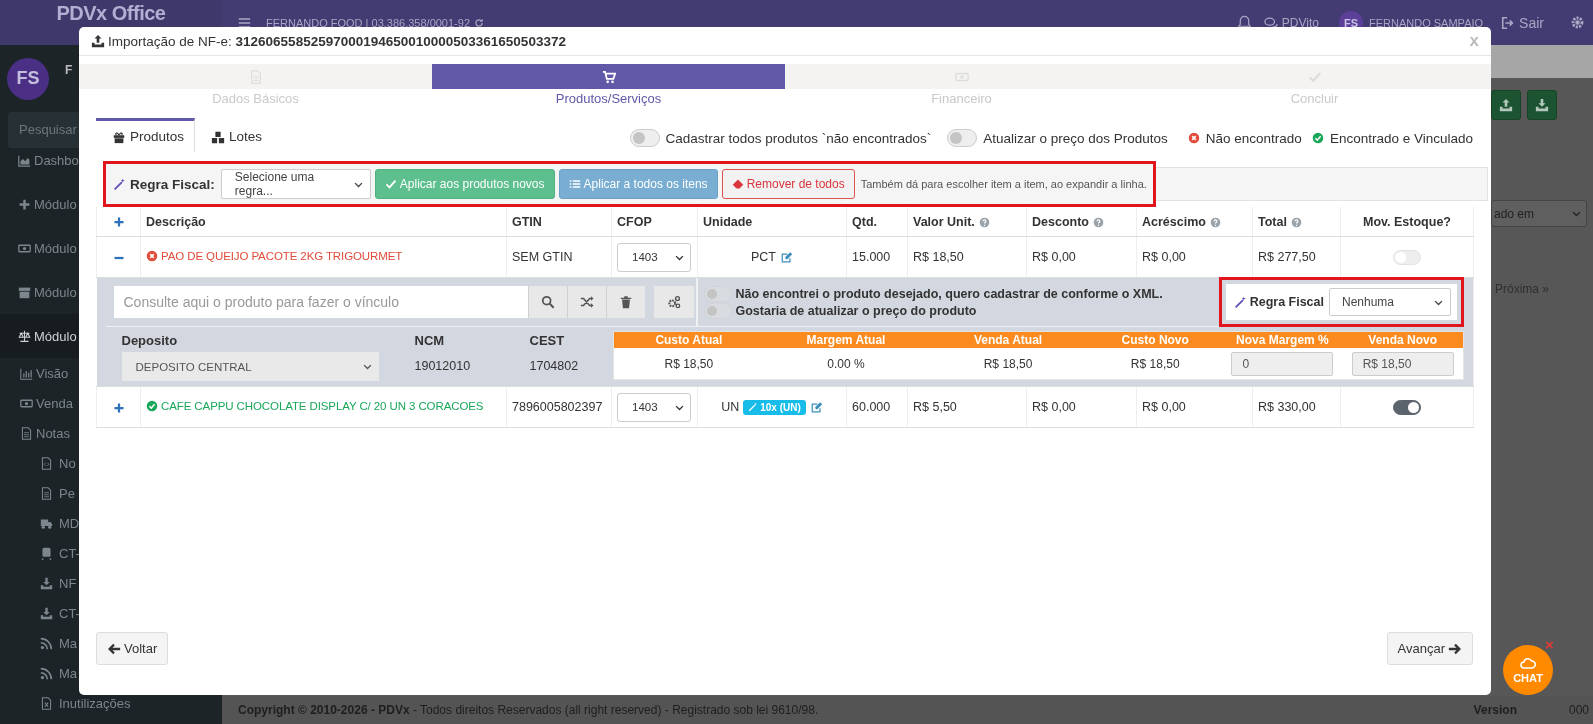 The width and height of the screenshot is (1593, 724). What do you see at coordinates (798, 138) in the screenshot?
I see `toggle-label: Cadastrar todos produtos `não encontrados`` at bounding box center [798, 138].